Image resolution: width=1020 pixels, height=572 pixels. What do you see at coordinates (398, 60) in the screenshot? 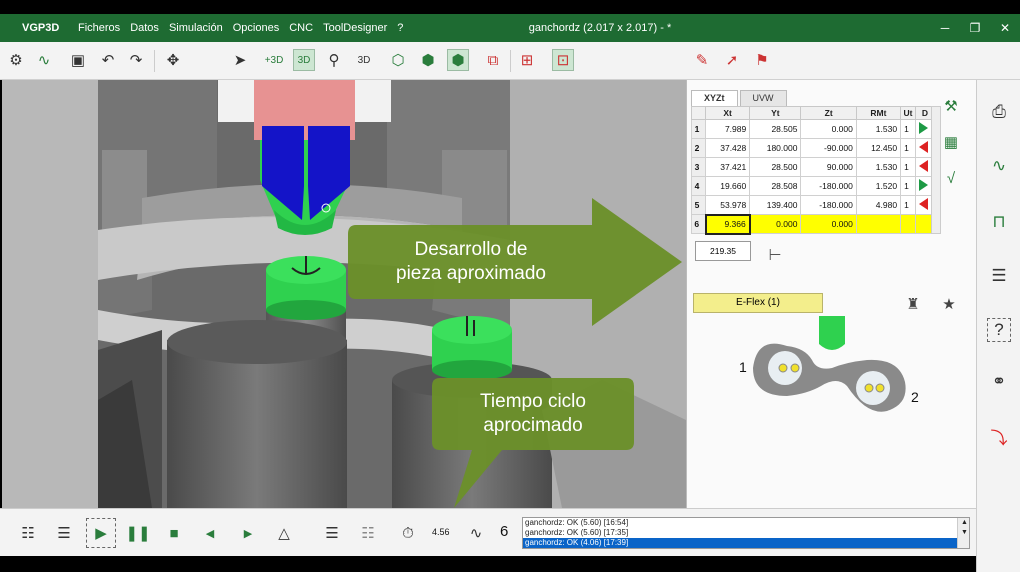
I see `wireframe-view-icon: ⬡` at bounding box center [398, 60].